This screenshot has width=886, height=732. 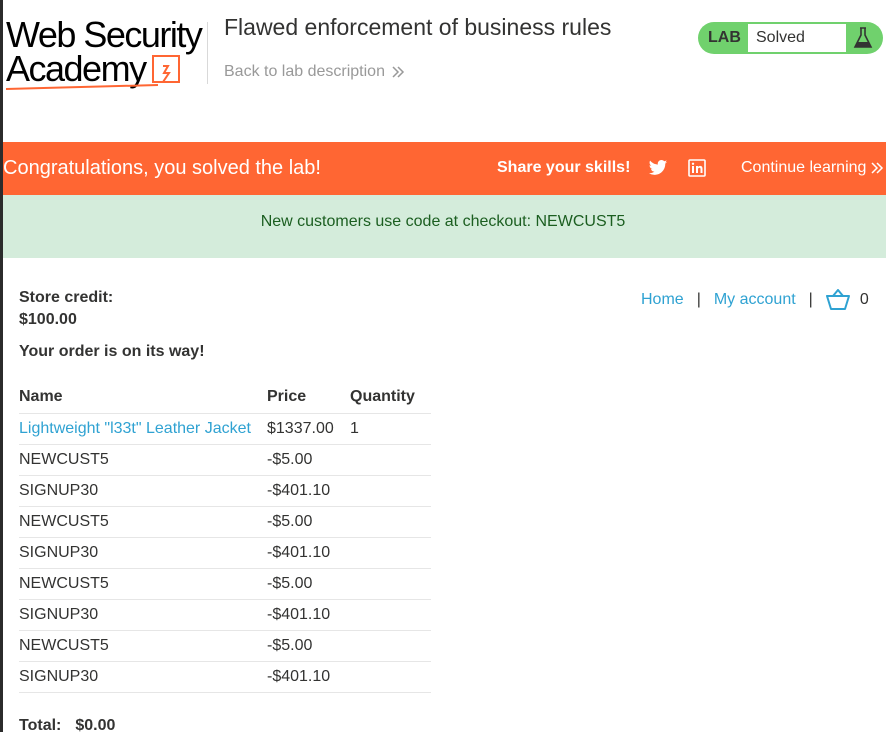 I want to click on academy-logo: Web Security Academy, so click(x=105, y=54).